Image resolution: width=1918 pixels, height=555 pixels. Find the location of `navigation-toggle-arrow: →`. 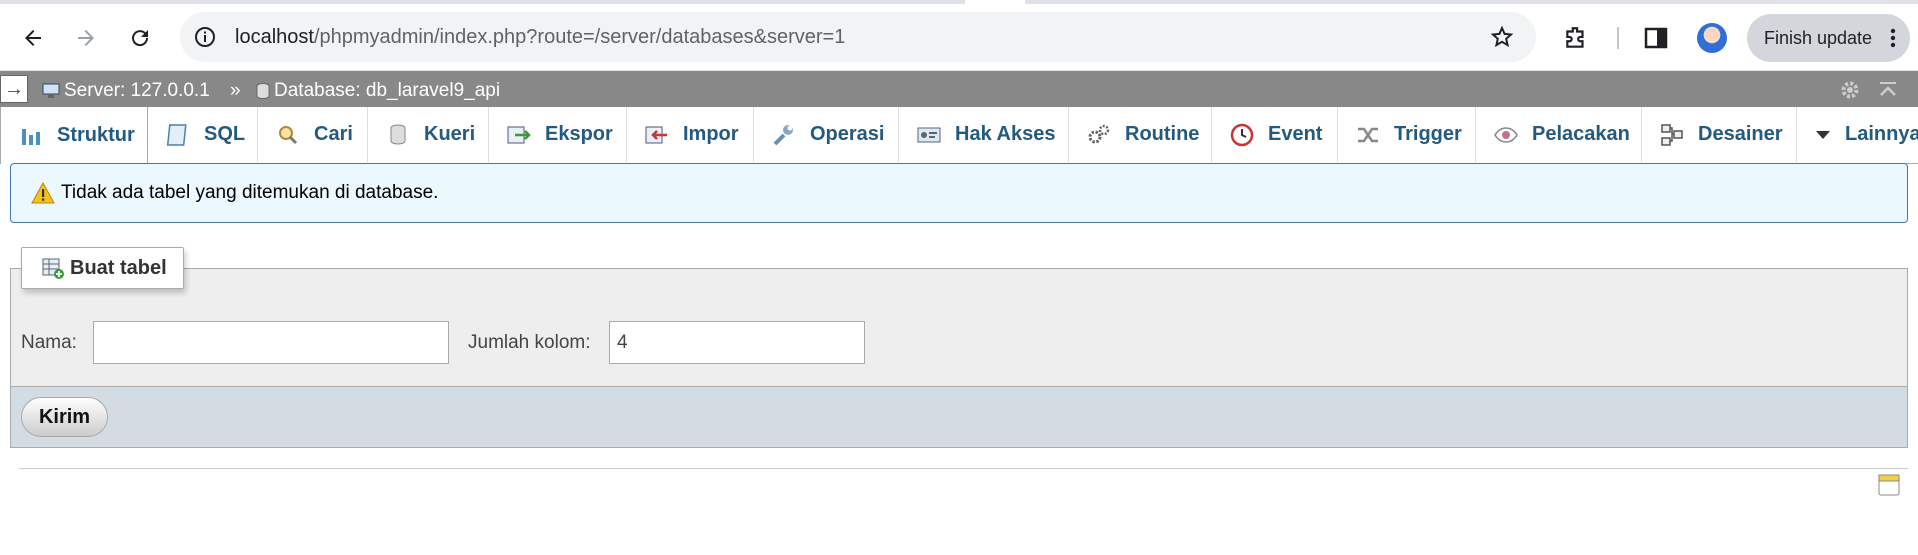

navigation-toggle-arrow: → is located at coordinates (14, 89).